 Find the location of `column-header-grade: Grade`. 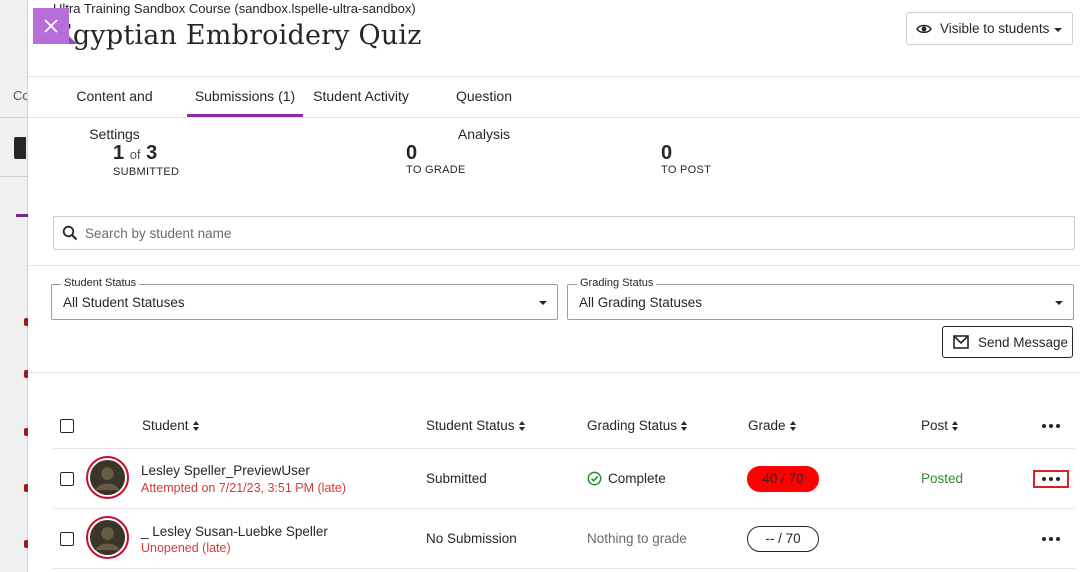

column-header-grade: Grade is located at coordinates (773, 425).